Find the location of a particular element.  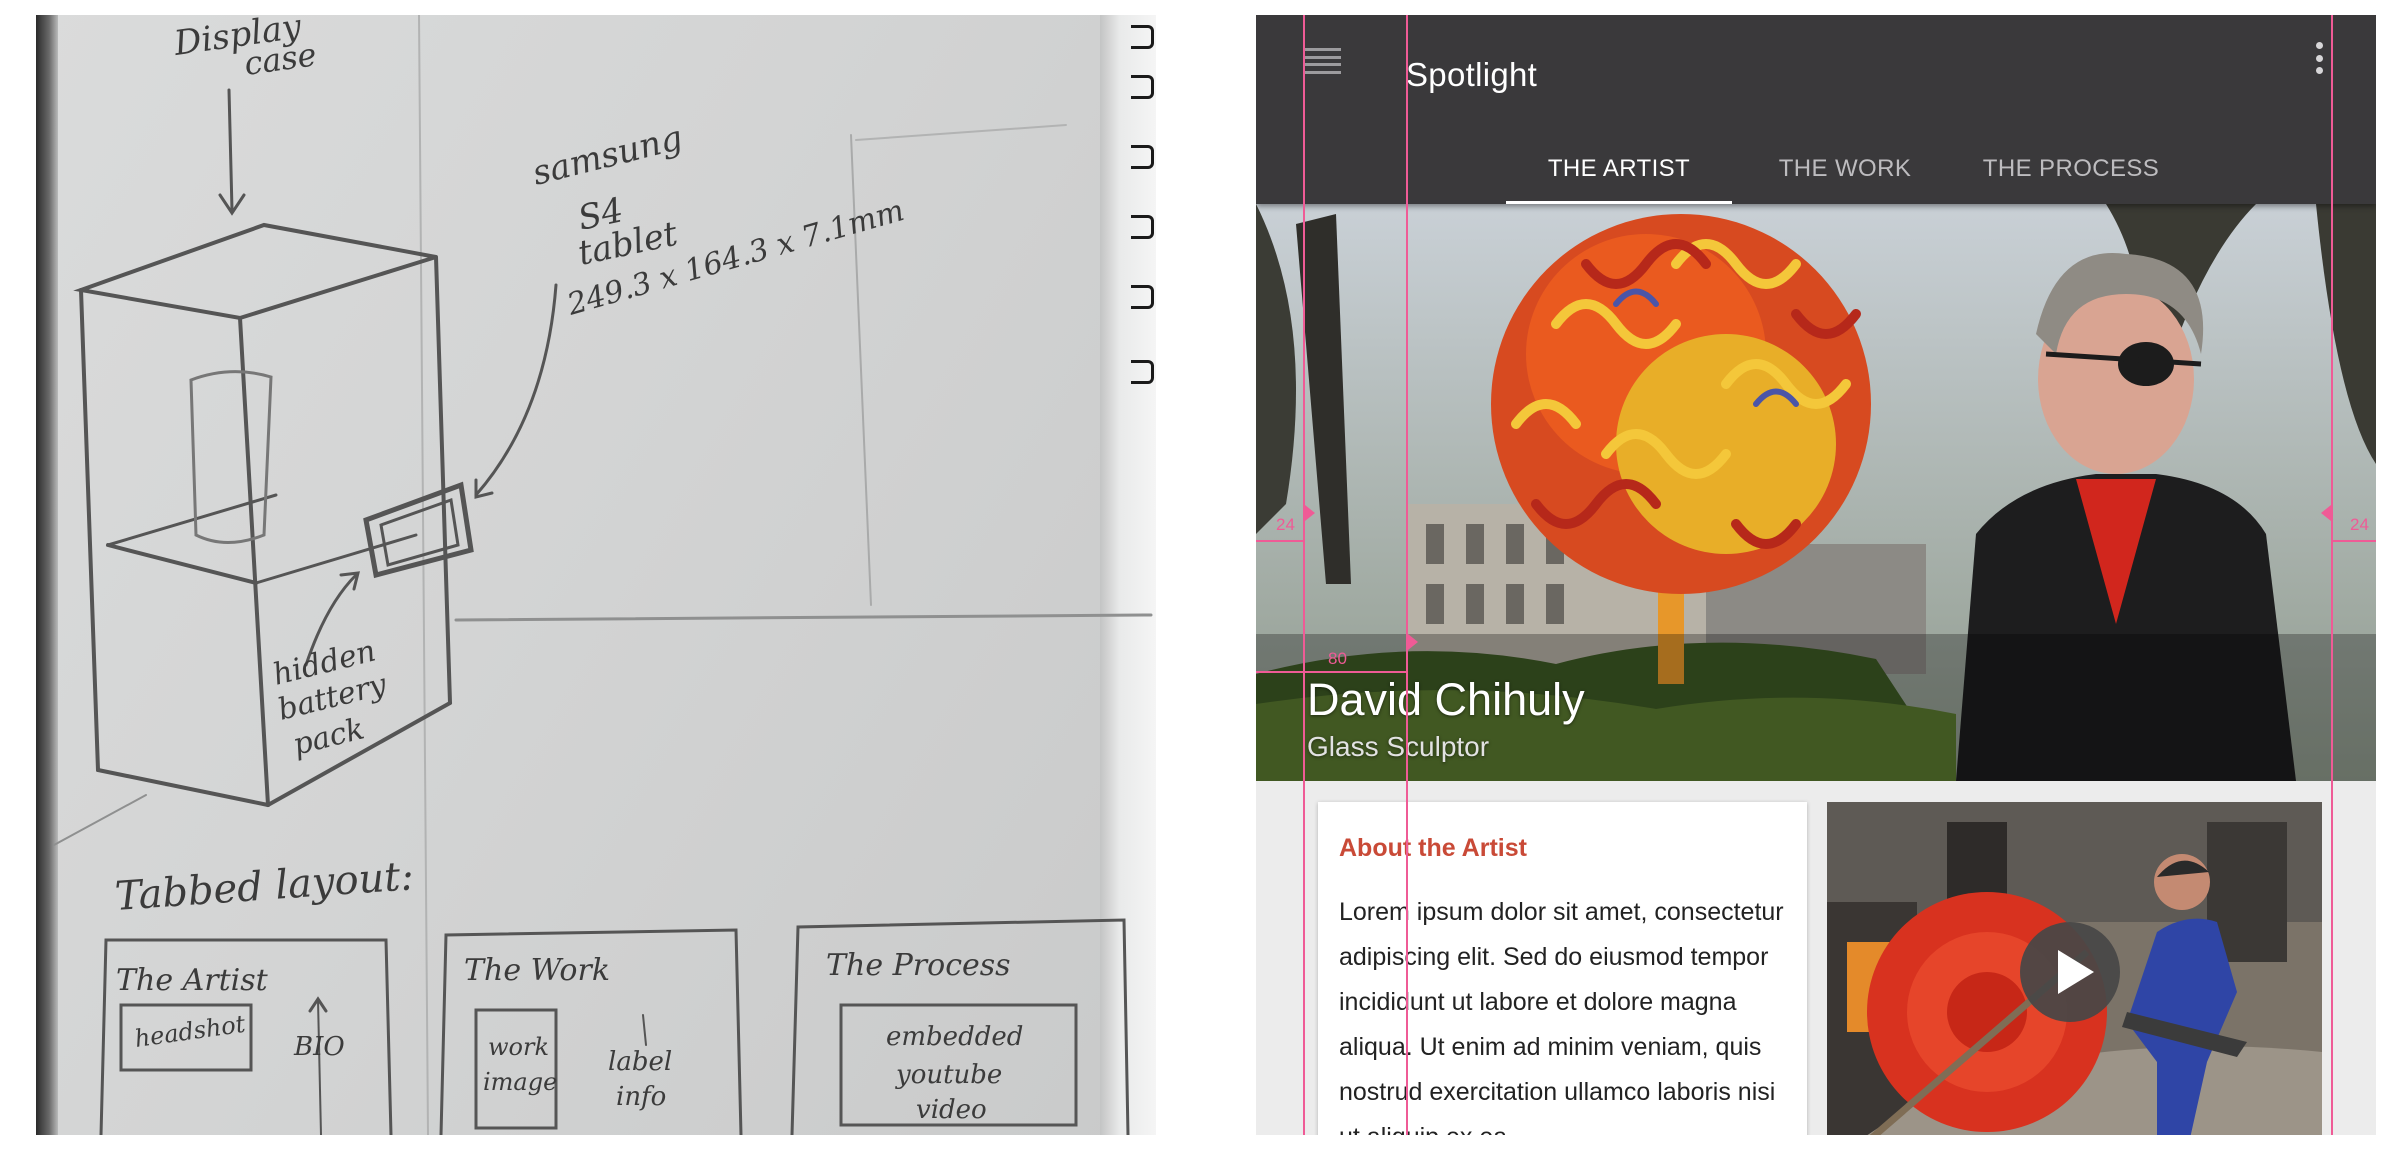

wireframe-work-box-line1: work is located at coordinates (518, 1047).